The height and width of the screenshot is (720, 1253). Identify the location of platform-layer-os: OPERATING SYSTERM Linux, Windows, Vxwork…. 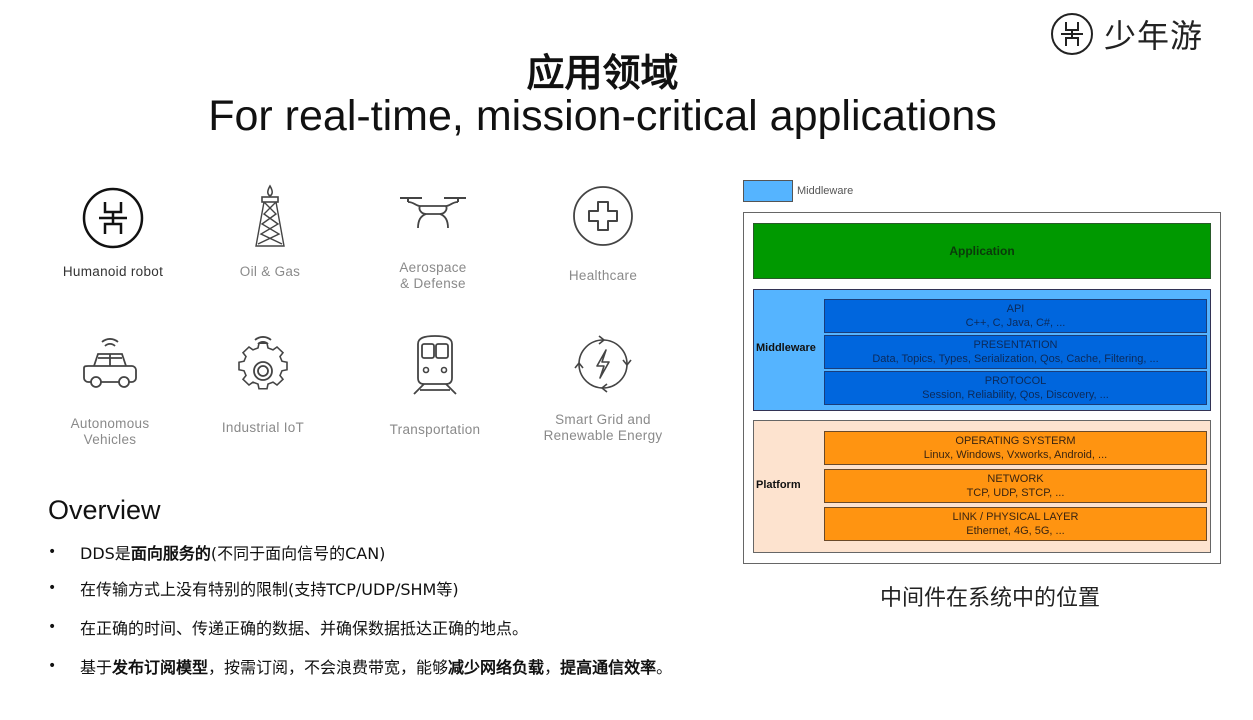
(1015, 448).